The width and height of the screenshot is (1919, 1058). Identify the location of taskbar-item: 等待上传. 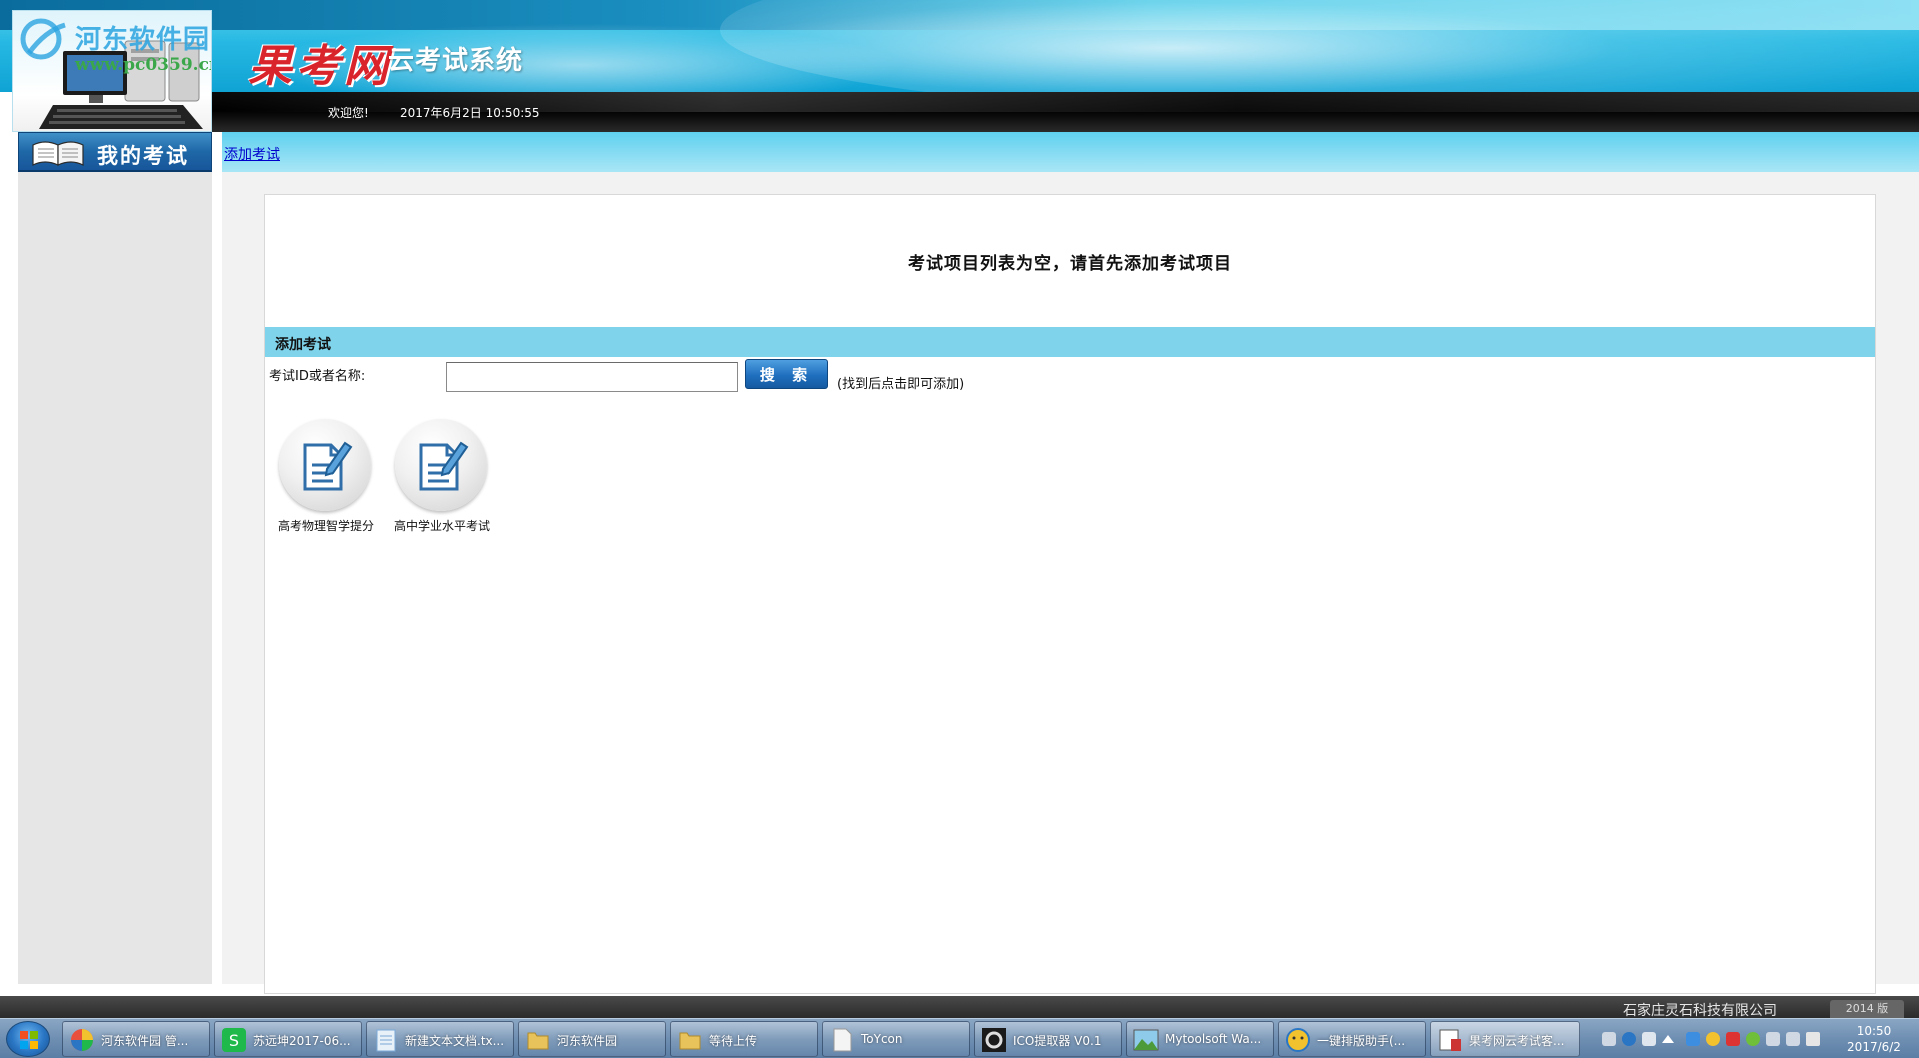
(744, 1039).